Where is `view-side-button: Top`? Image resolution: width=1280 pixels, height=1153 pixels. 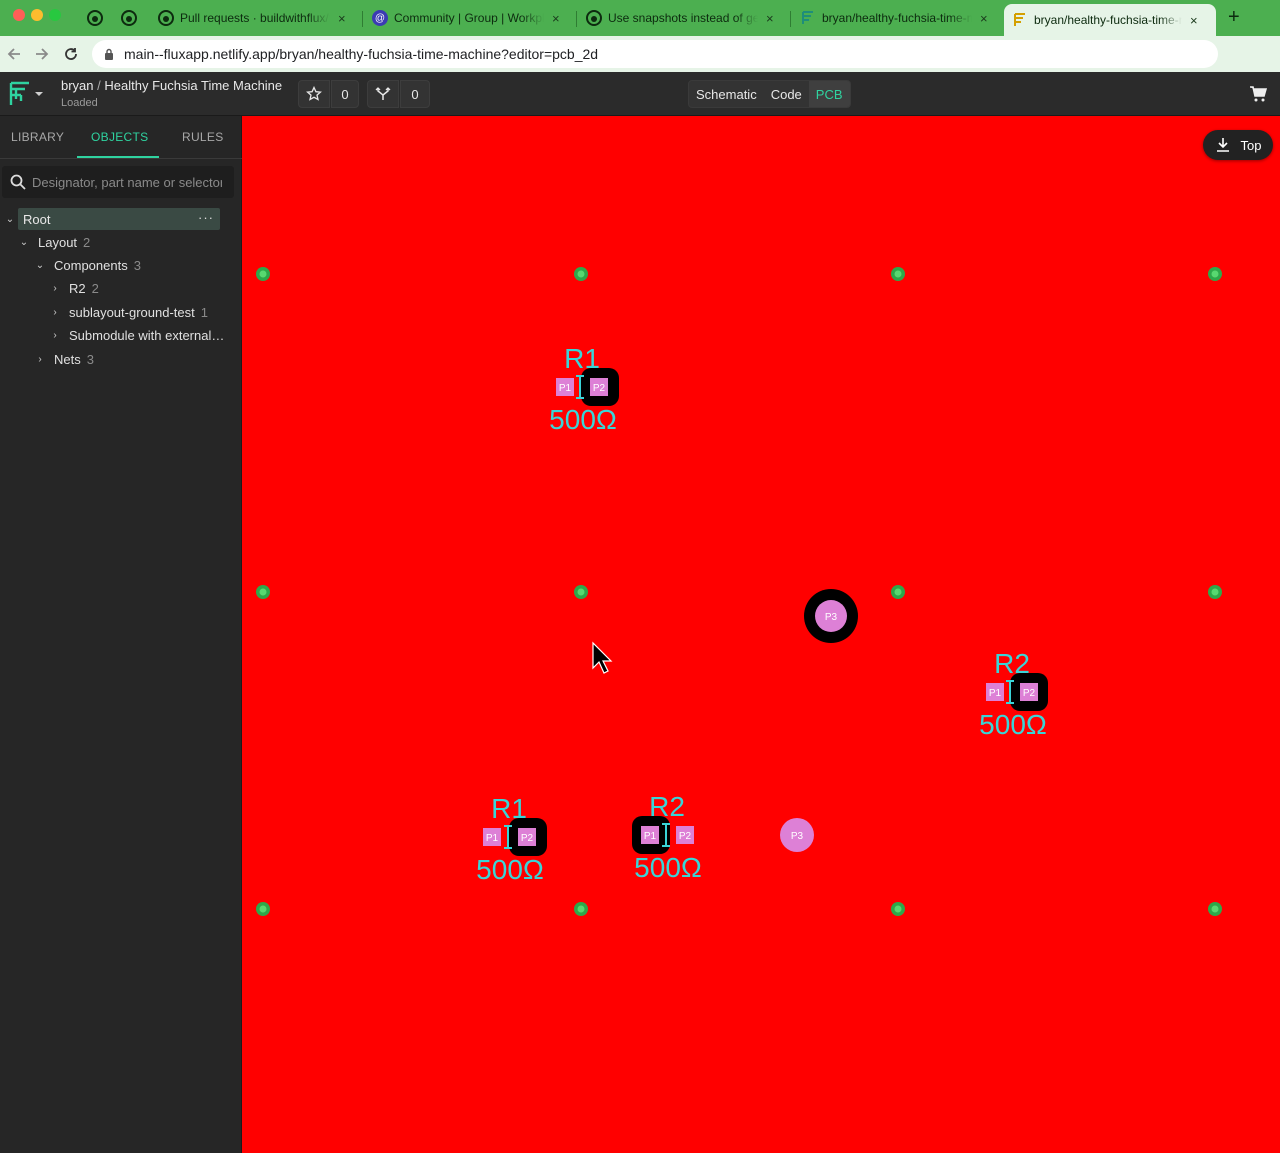
view-side-button: Top is located at coordinates (1238, 145).